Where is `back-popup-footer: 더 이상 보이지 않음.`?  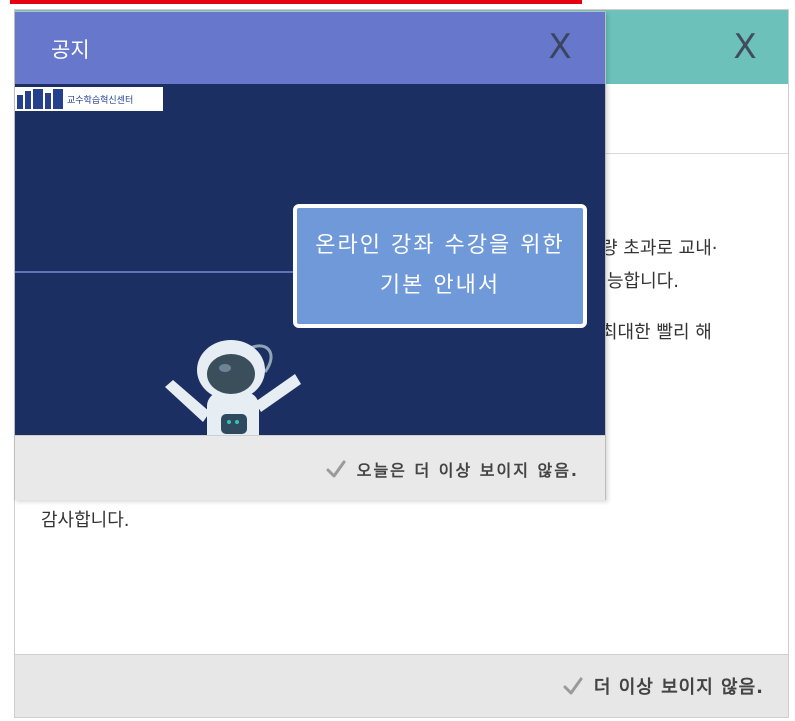
back-popup-footer: 더 이상 보이지 않음. is located at coordinates (401, 685).